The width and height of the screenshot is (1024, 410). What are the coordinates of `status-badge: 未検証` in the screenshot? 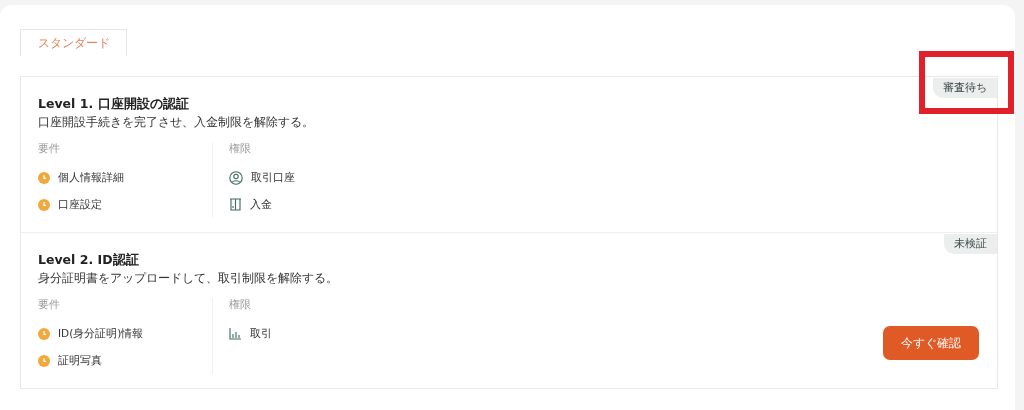 It's located at (970, 244).